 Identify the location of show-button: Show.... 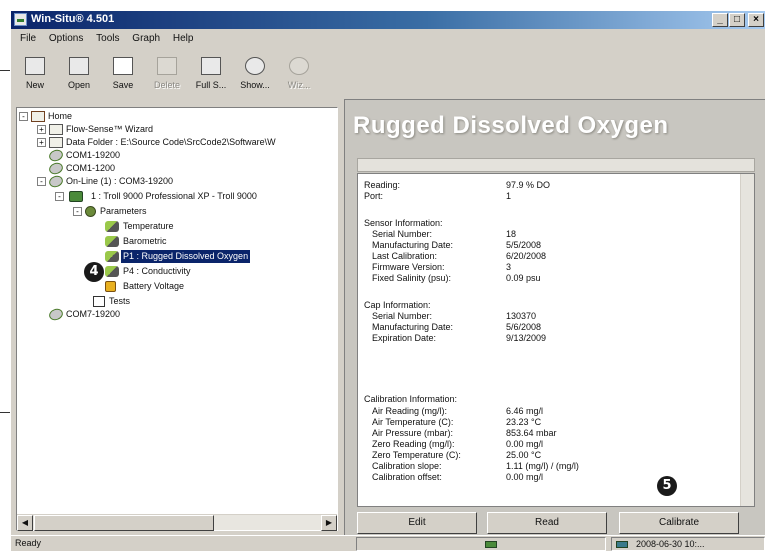
(255, 76).